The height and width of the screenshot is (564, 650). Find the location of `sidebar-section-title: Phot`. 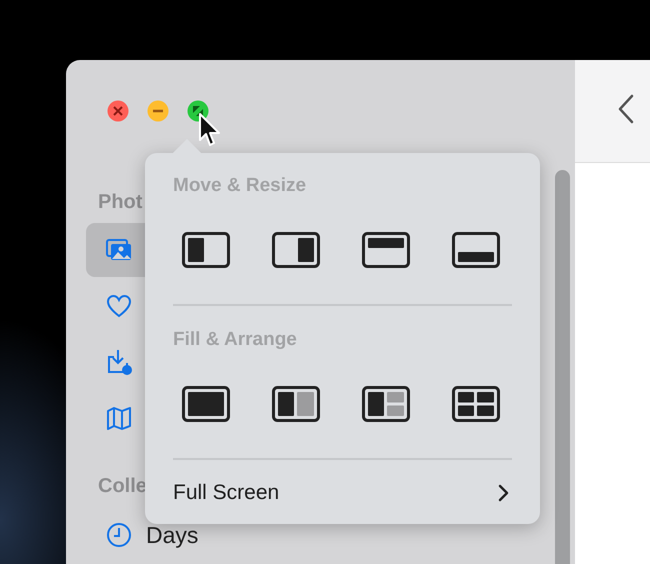

sidebar-section-title: Phot is located at coordinates (120, 202).